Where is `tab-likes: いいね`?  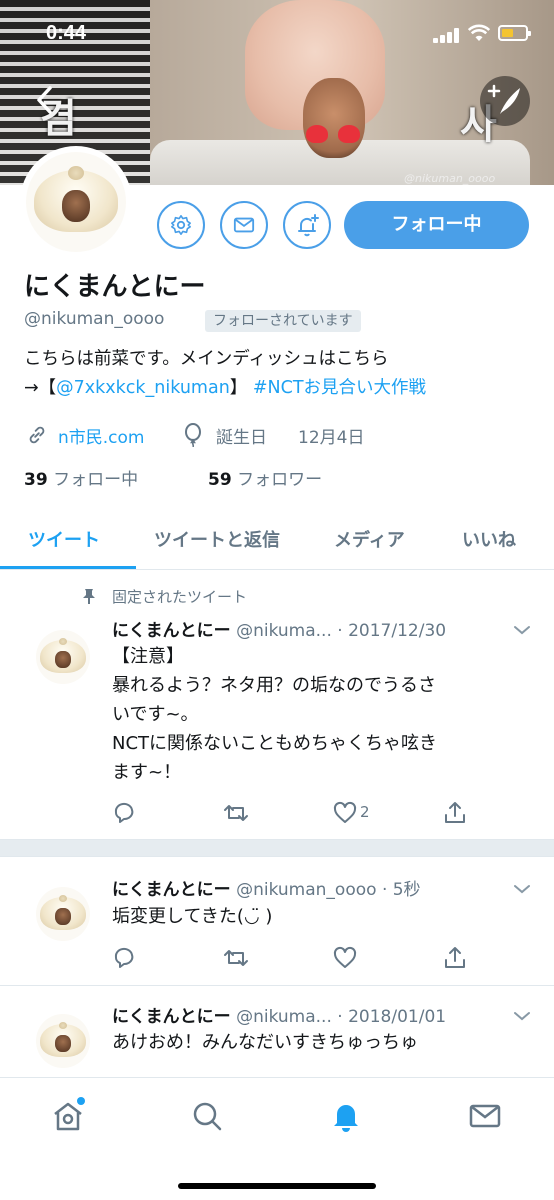
tab-likes: いいね is located at coordinates (489, 539).